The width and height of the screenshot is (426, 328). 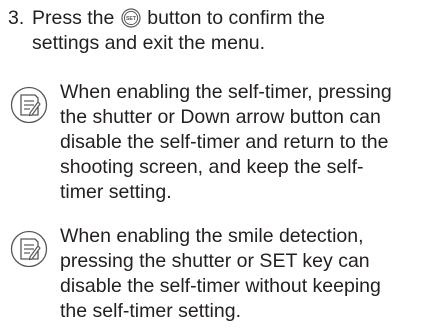 What do you see at coordinates (220, 286) in the screenshot?
I see `note-line: disable the self-timer without keeping` at bounding box center [220, 286].